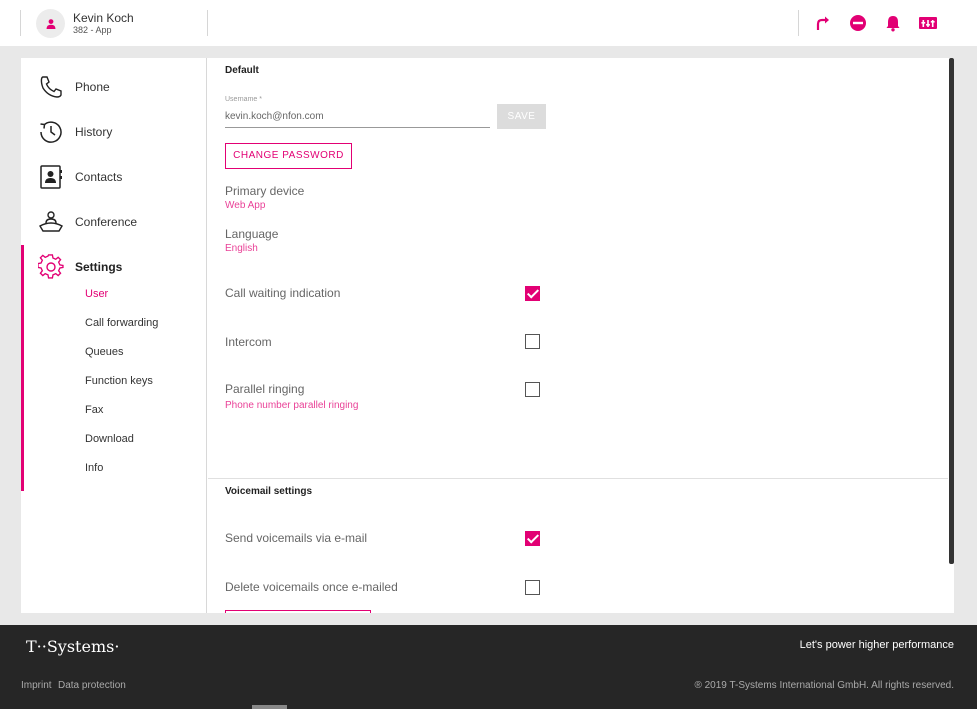  I want to click on partial-button, so click(298, 611).